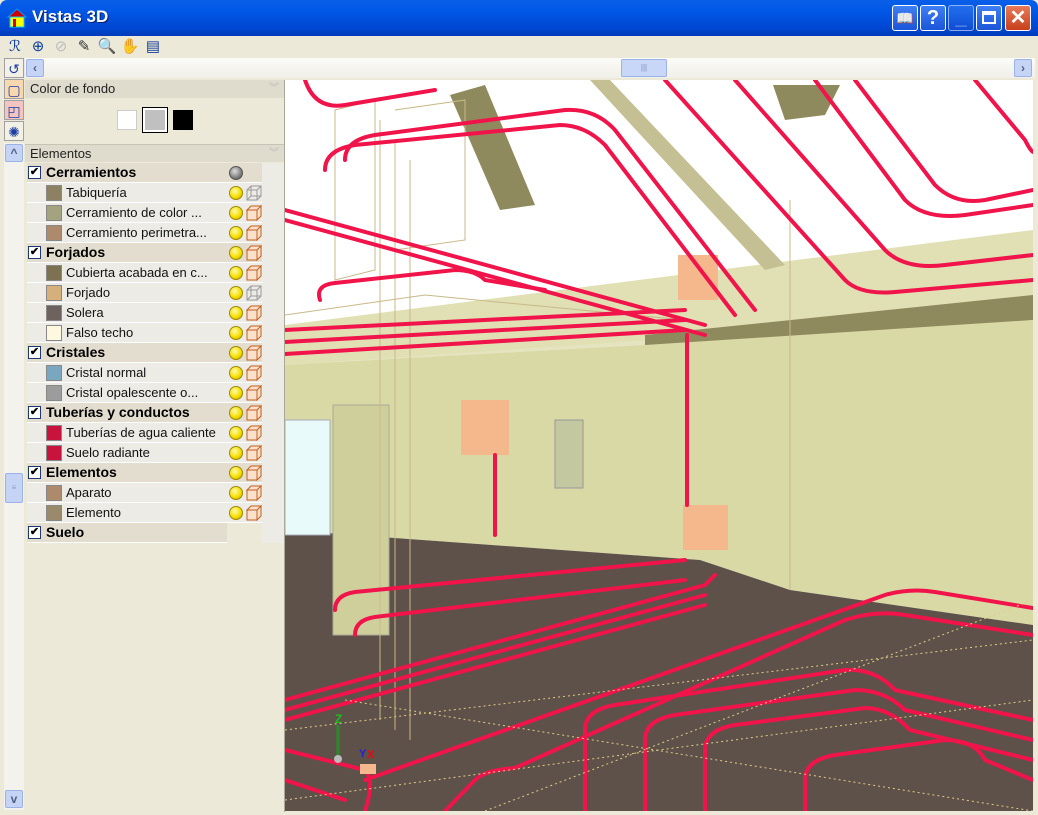 This screenshot has height=815, width=1038. I want to click on maximize-button, so click(989, 18).